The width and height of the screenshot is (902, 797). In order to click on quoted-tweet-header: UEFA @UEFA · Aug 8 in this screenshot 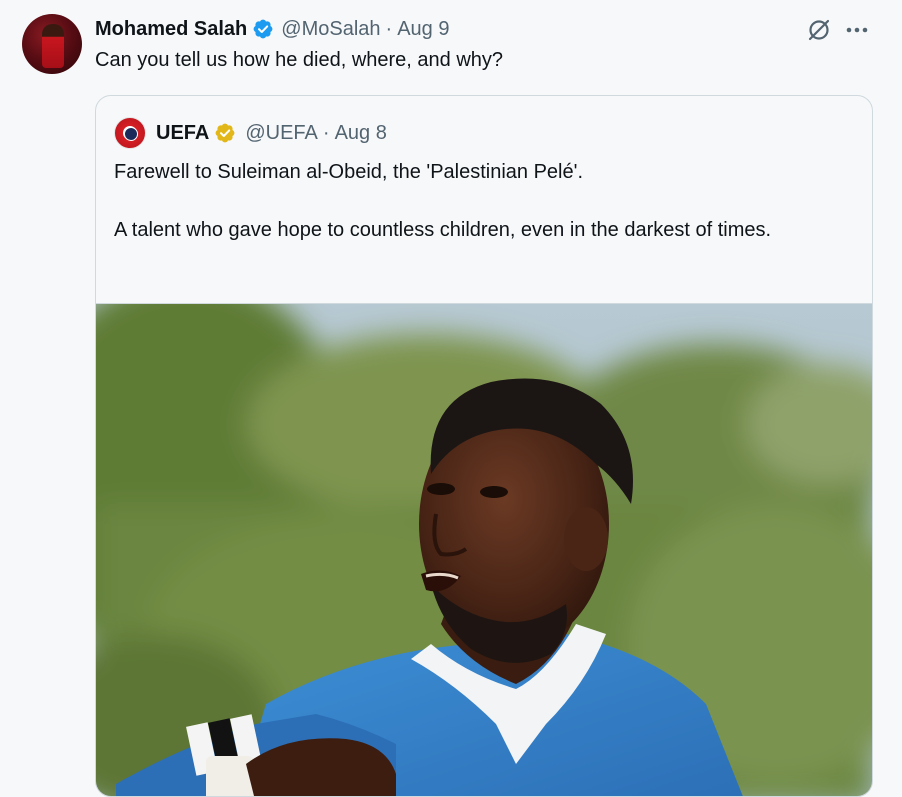, I will do `click(250, 133)`.